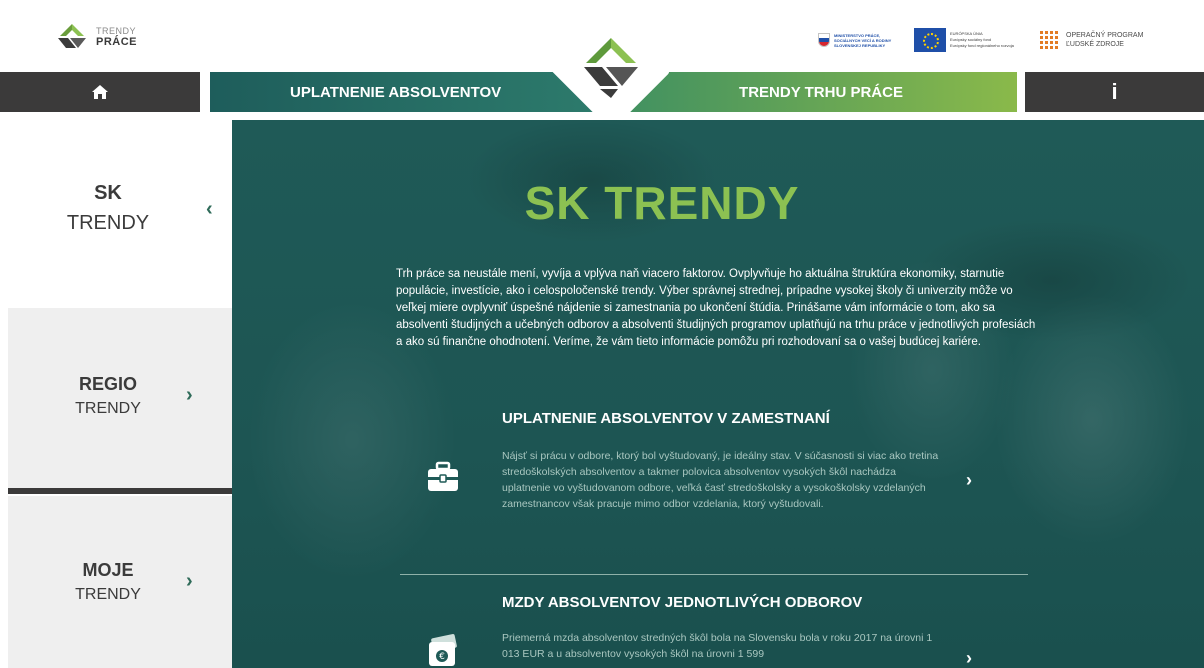 The image size is (1204, 668). What do you see at coordinates (1091, 40) in the screenshot?
I see `op-logo: OPERAČNÝ PROGRAM ĽUDSKÉ ZDROJE` at bounding box center [1091, 40].